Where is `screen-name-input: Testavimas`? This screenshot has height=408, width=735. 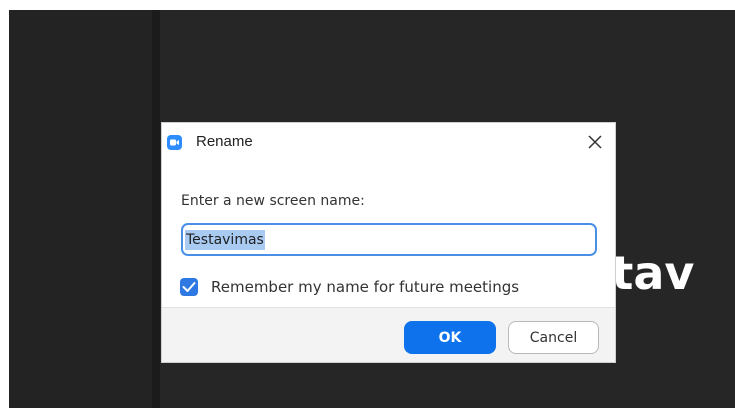
screen-name-input: Testavimas is located at coordinates (389, 239).